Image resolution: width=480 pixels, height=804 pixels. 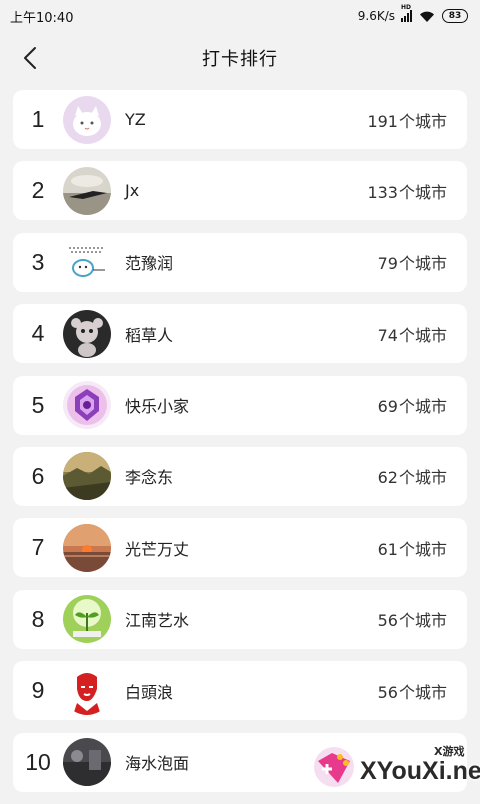 I want to click on ranking-row: 2 Jx 133个城市, so click(x=240, y=191).